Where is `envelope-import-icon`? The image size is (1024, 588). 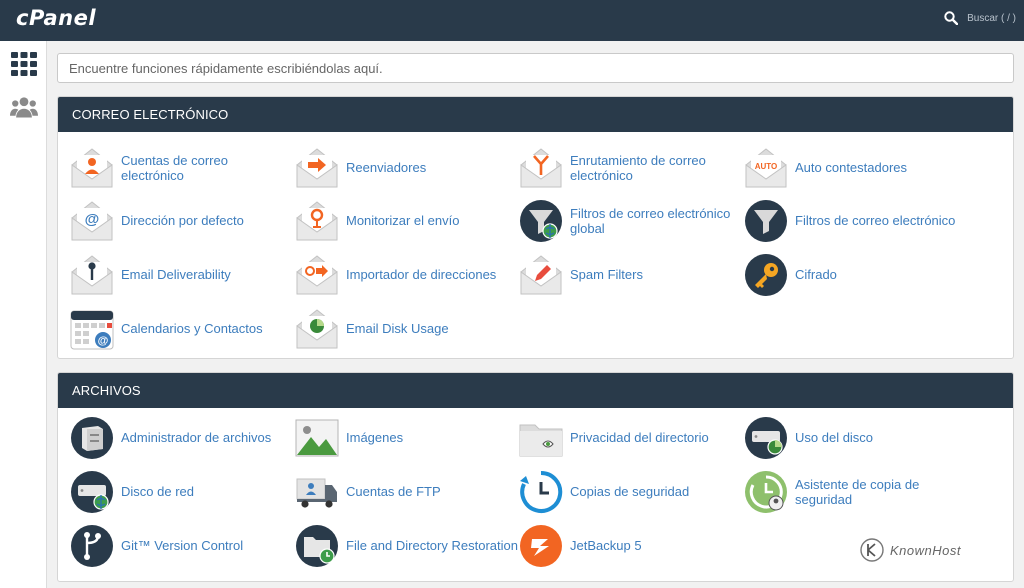 envelope-import-icon is located at coordinates (317, 275).